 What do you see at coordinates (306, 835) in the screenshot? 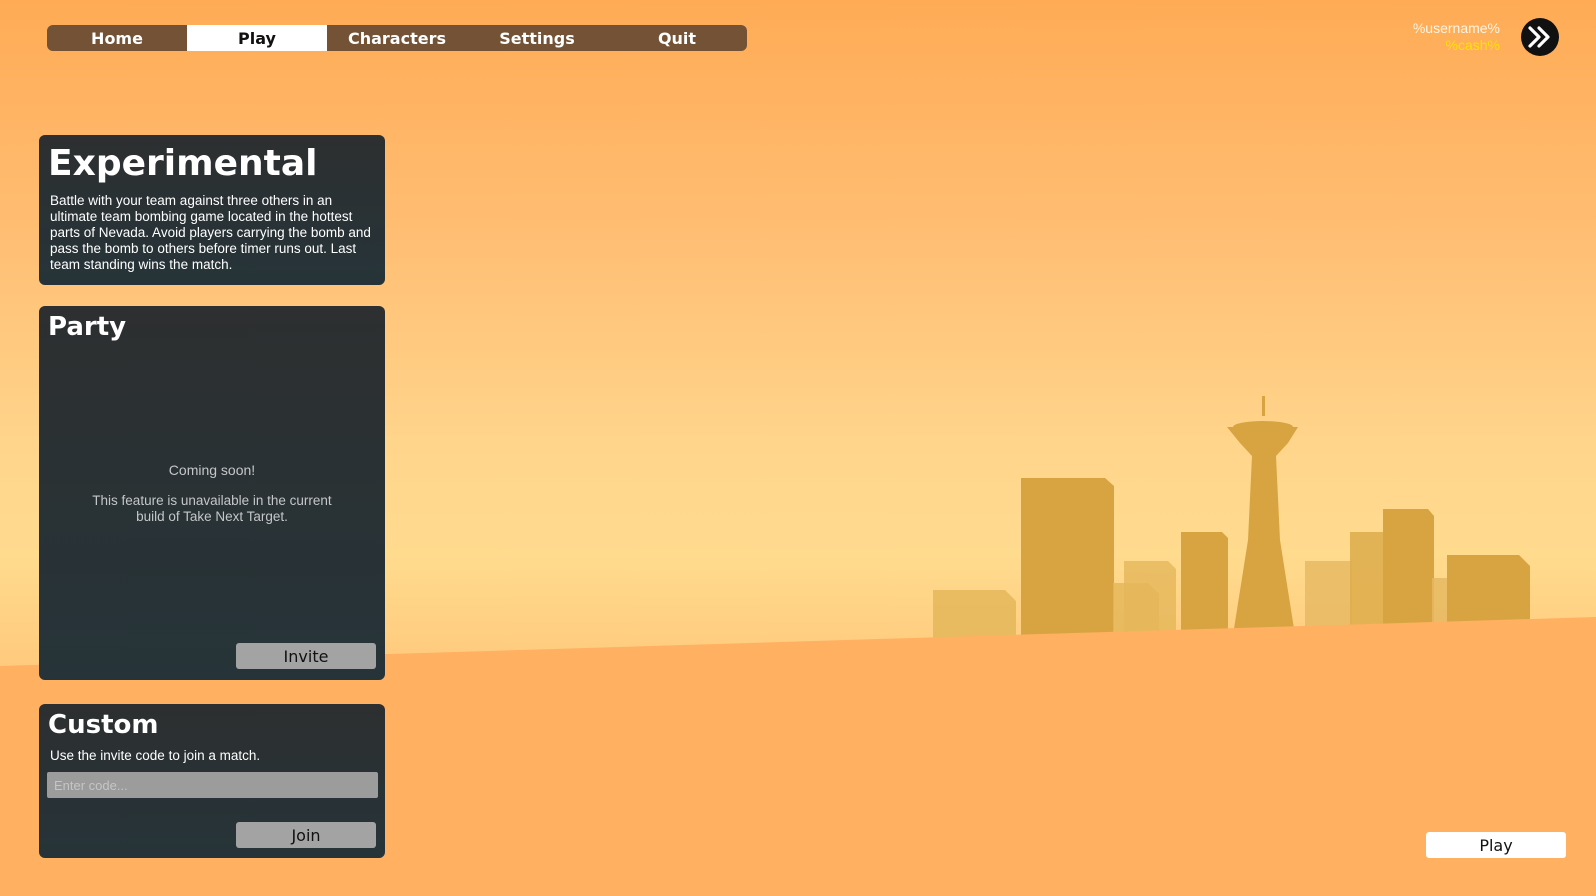
I see `join-button: Join` at bounding box center [306, 835].